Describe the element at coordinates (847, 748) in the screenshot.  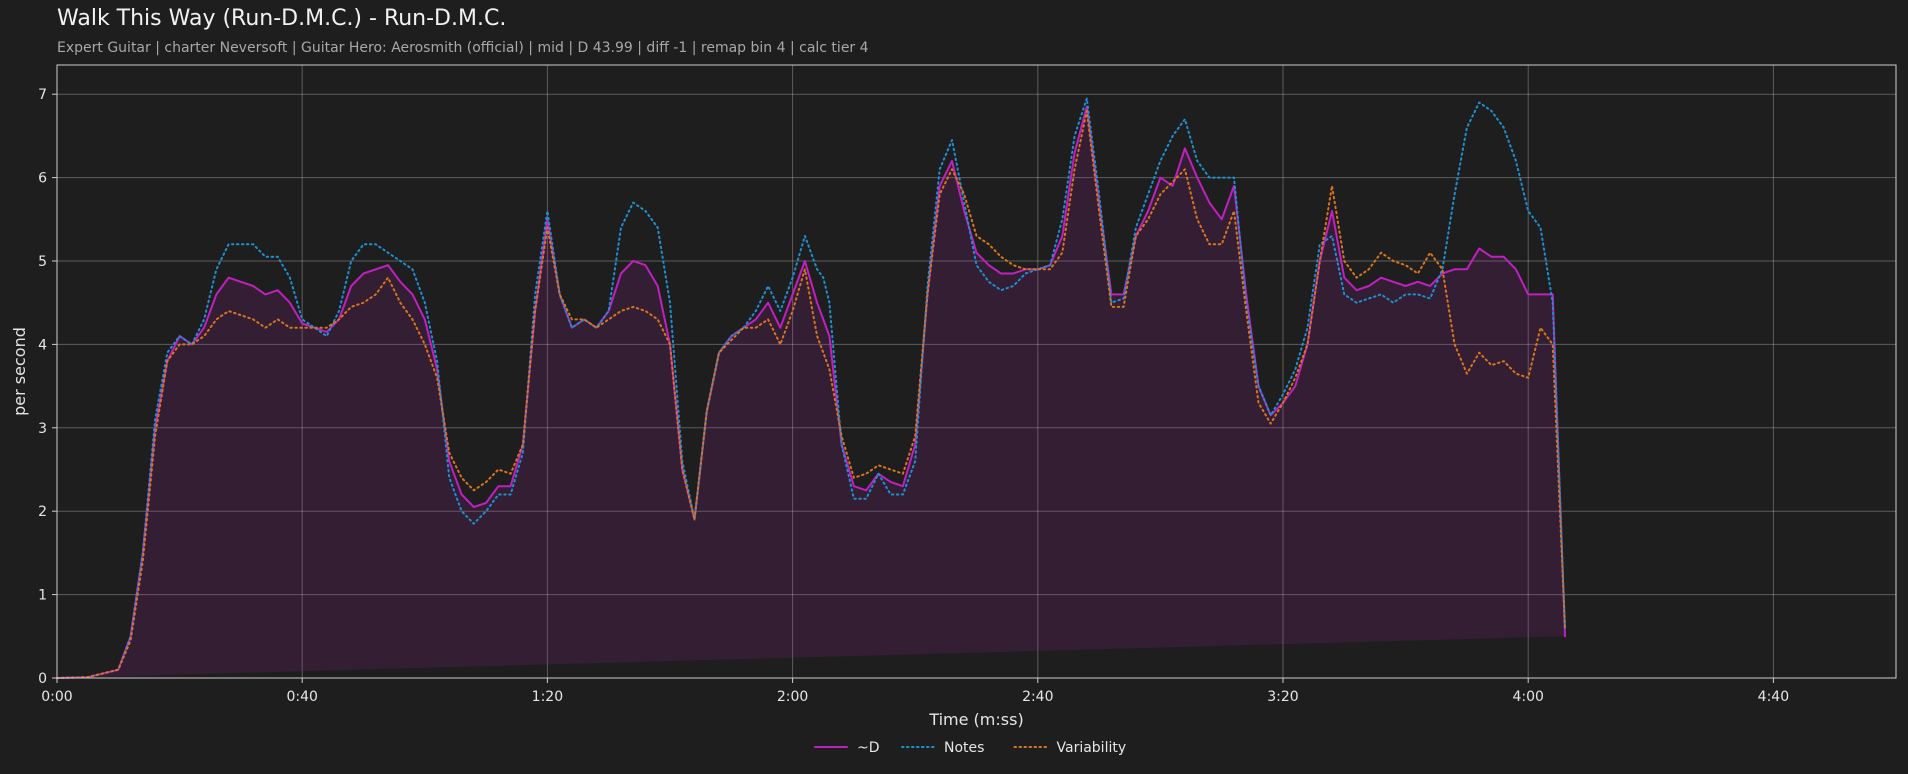
I see `legend-item-d: ~D` at that location.